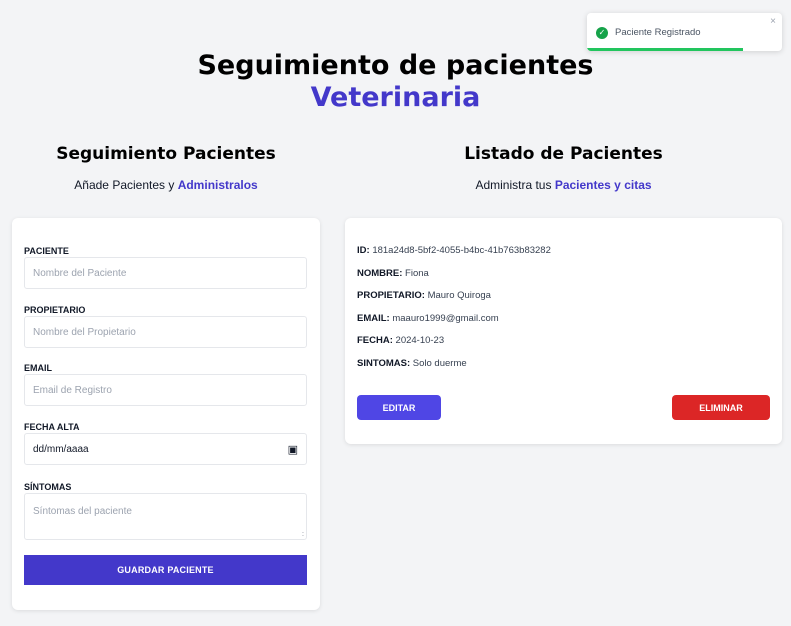  Describe the element at coordinates (38, 368) in the screenshot. I see `email-label: EMAIL` at that location.